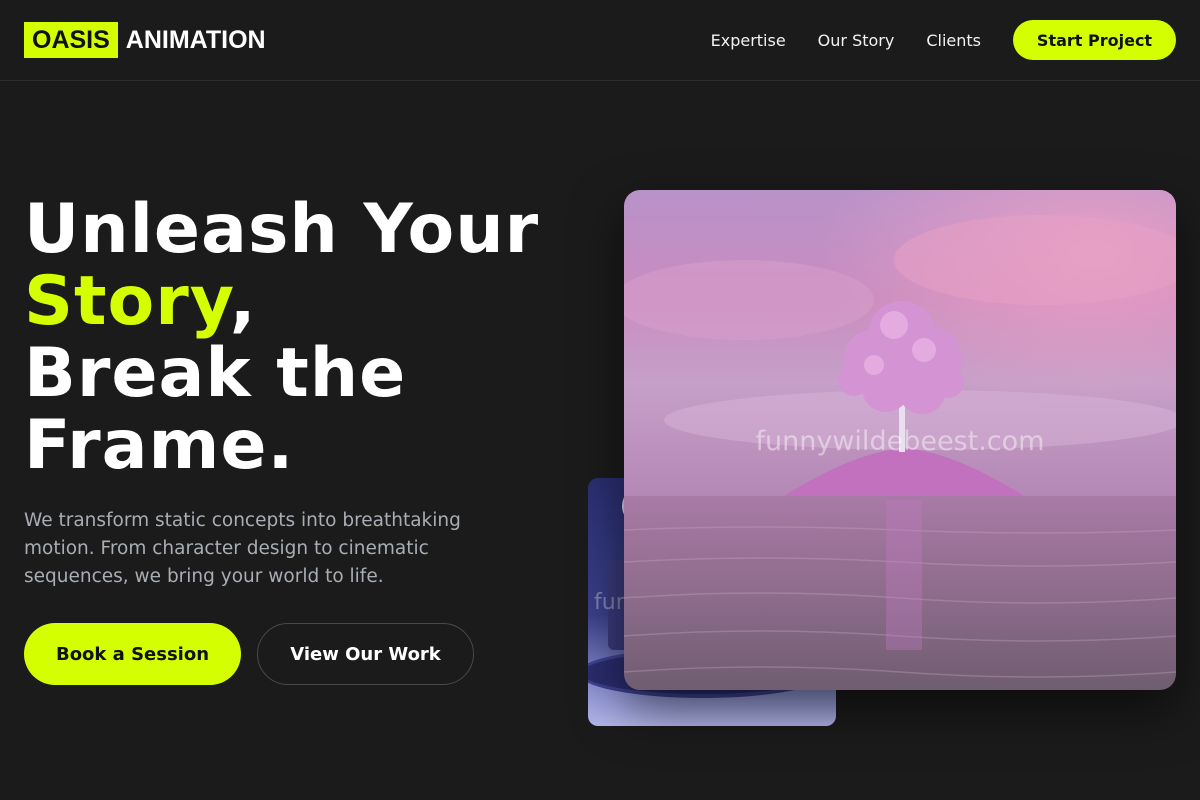  I want to click on book-session-button: Book a Session, so click(132, 654).